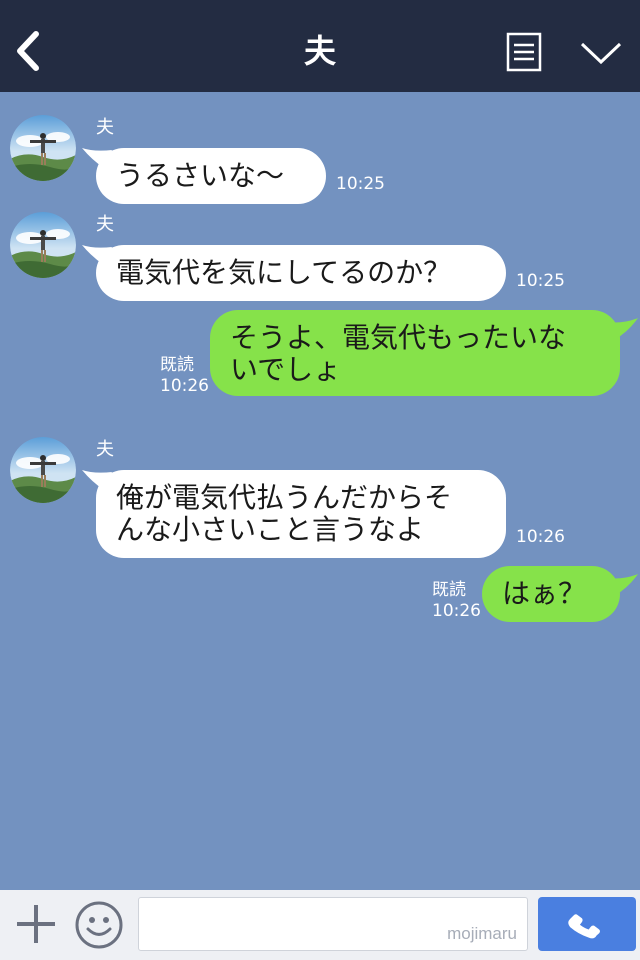 The image size is (640, 960). Describe the element at coordinates (333, 924) in the screenshot. I see `message-input: mojimaru` at that location.